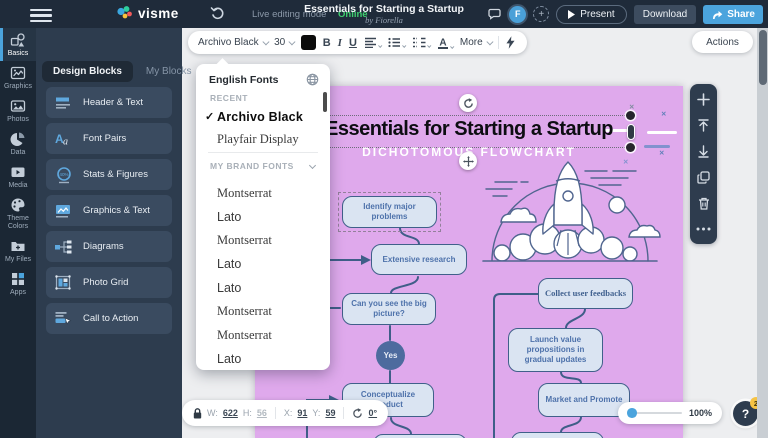 The image size is (768, 438). Describe the element at coordinates (312, 79) in the screenshot. I see `language-globe-icon` at that location.